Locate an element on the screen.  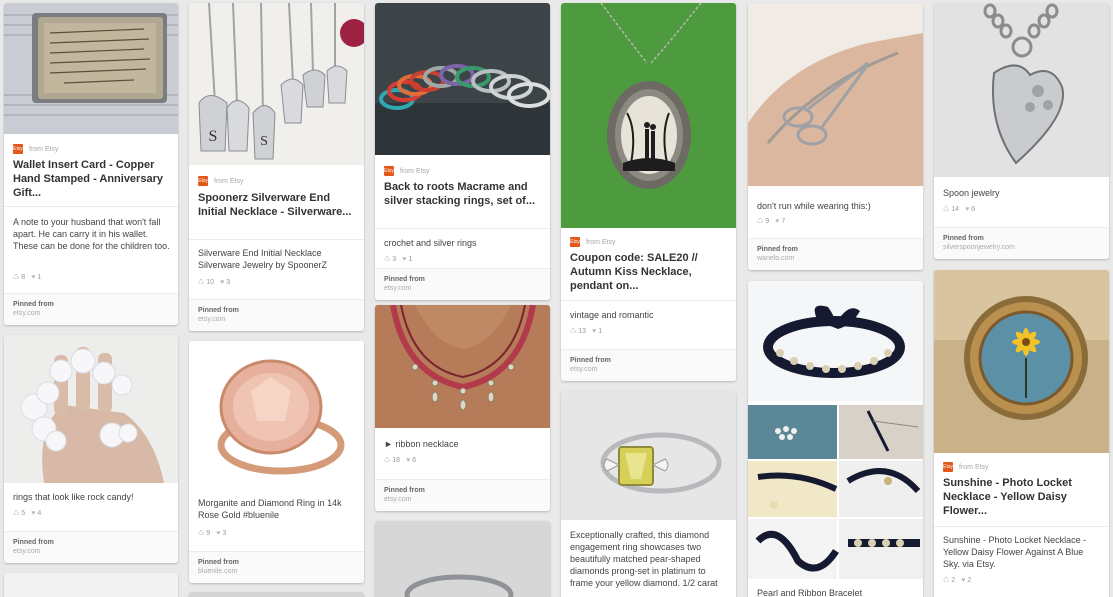
pin-description: crochet and silver rings is located at coordinates (430, 243).